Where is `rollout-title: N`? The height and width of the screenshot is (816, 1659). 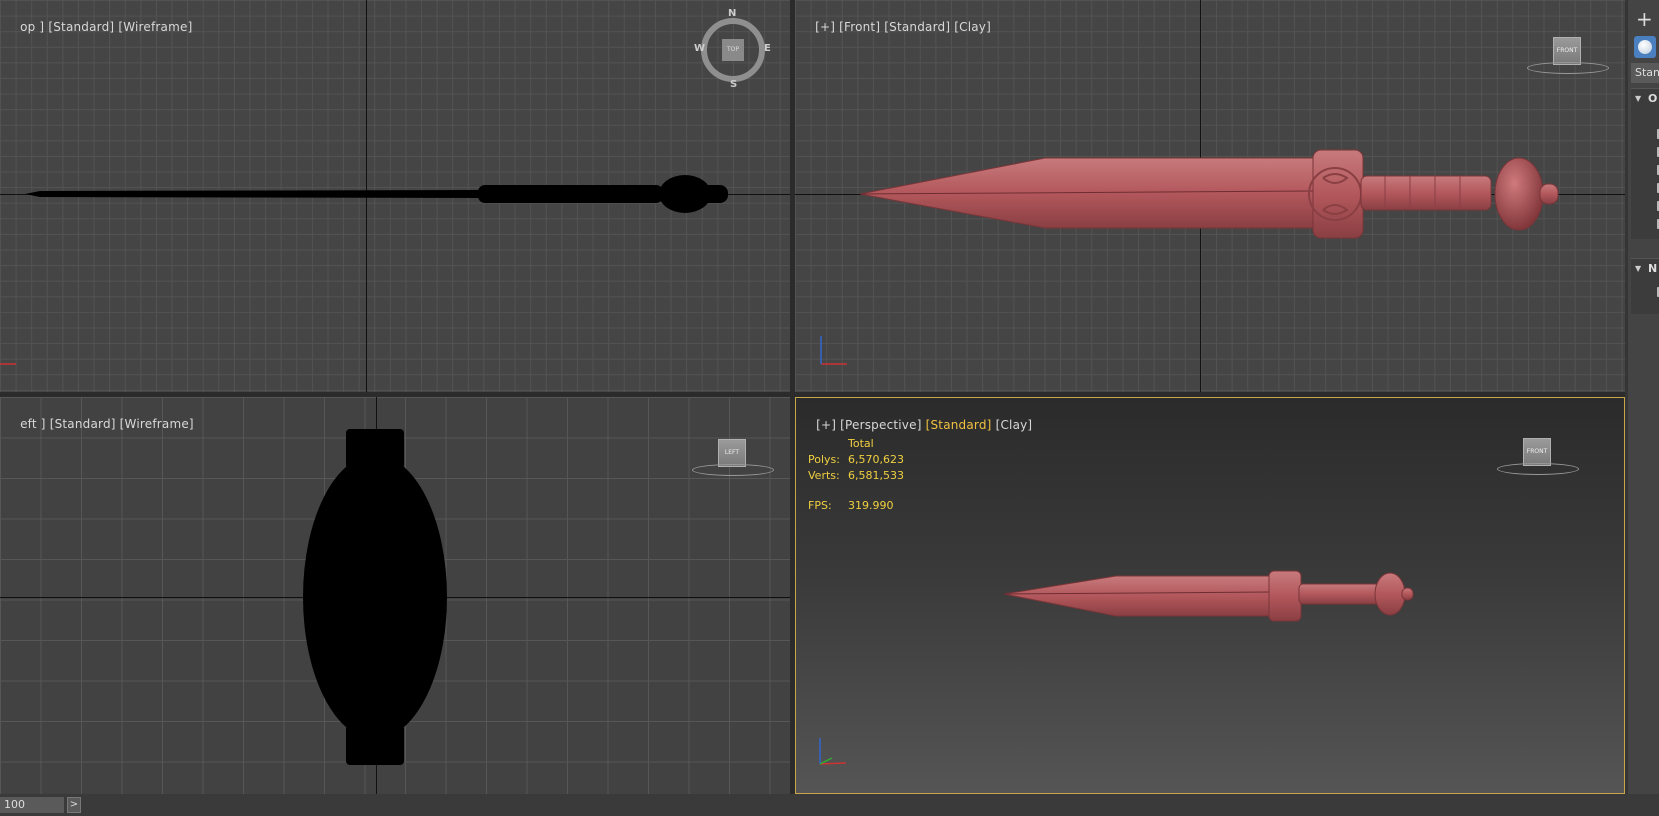
rollout-title: N is located at coordinates (1653, 268).